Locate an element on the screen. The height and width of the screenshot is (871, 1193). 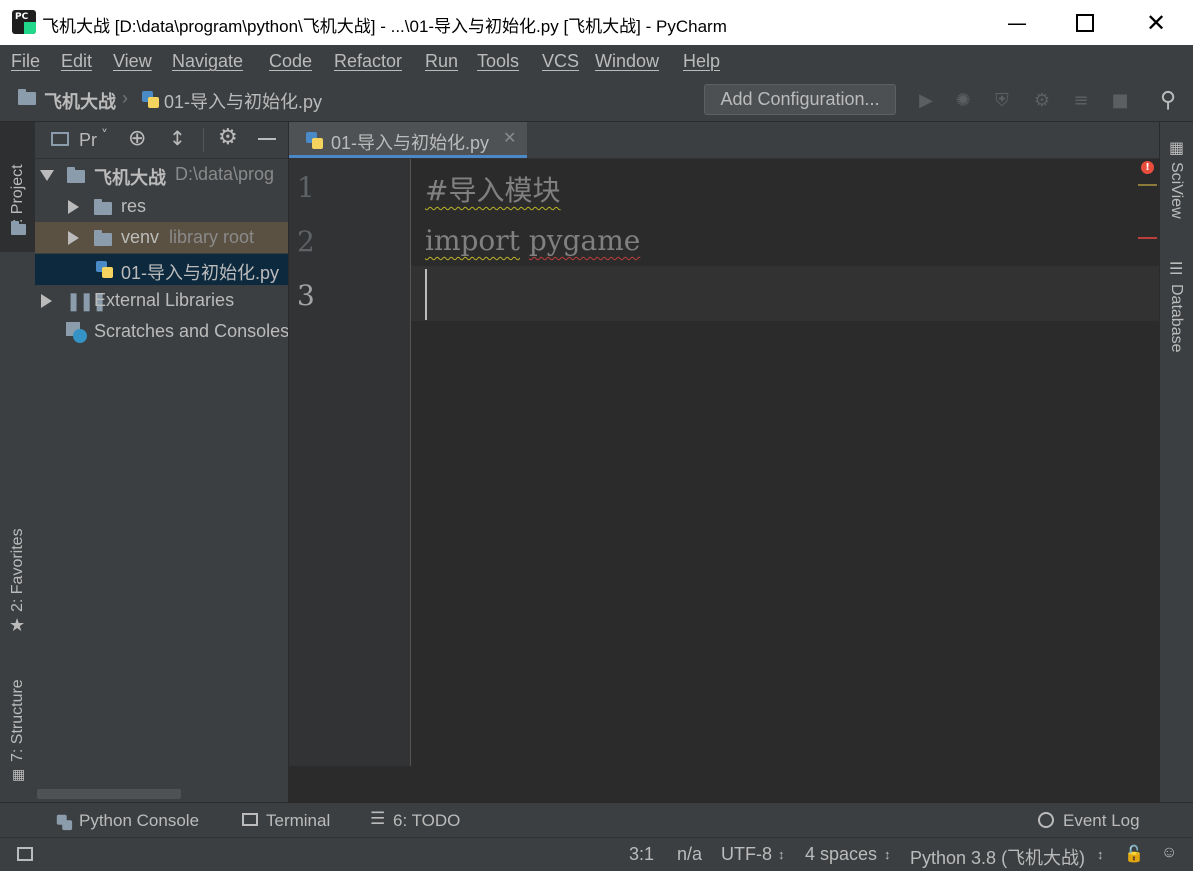
run-icon: ▶ is located at coordinates (926, 100).